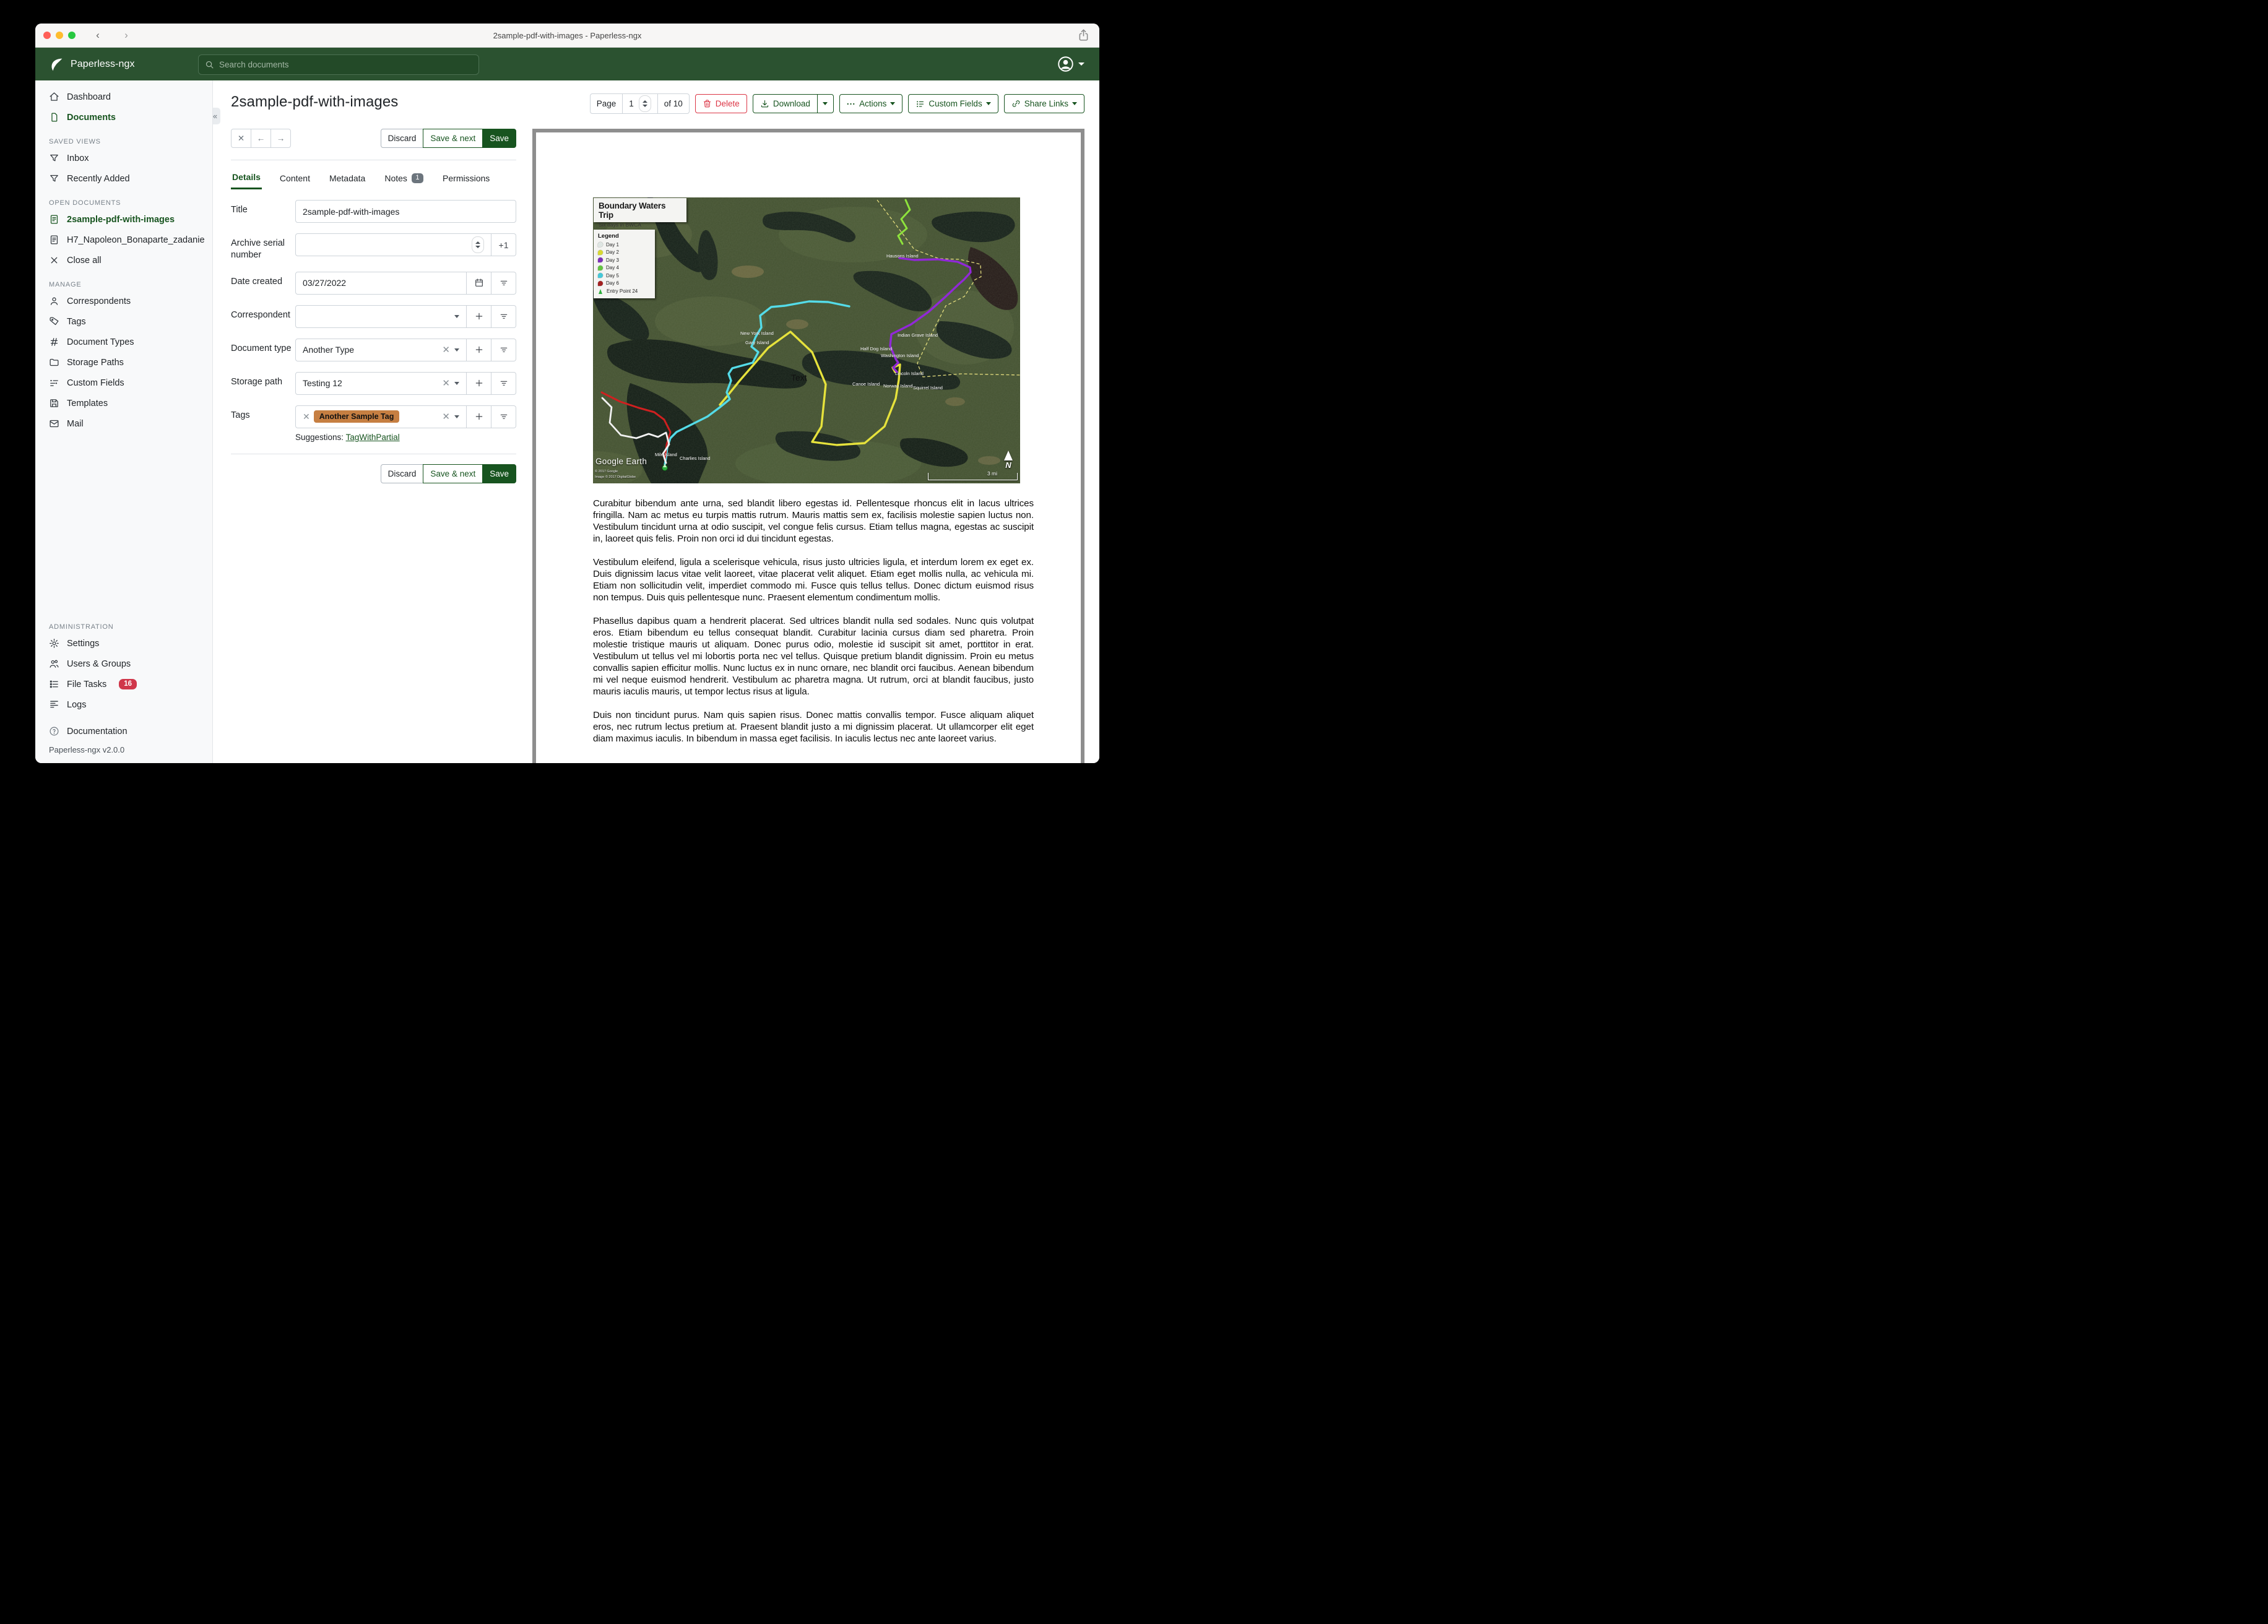  I want to click on sidebar-item-mail: Mail, so click(123, 424).